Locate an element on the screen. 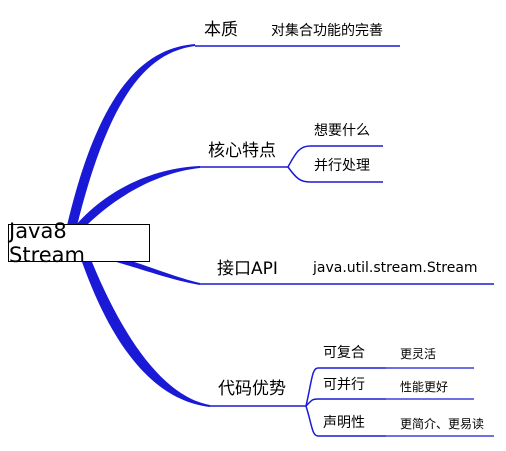 This screenshot has height=451, width=506. note-jianjie-yidu: 更简介、更易读 is located at coordinates (442, 424).